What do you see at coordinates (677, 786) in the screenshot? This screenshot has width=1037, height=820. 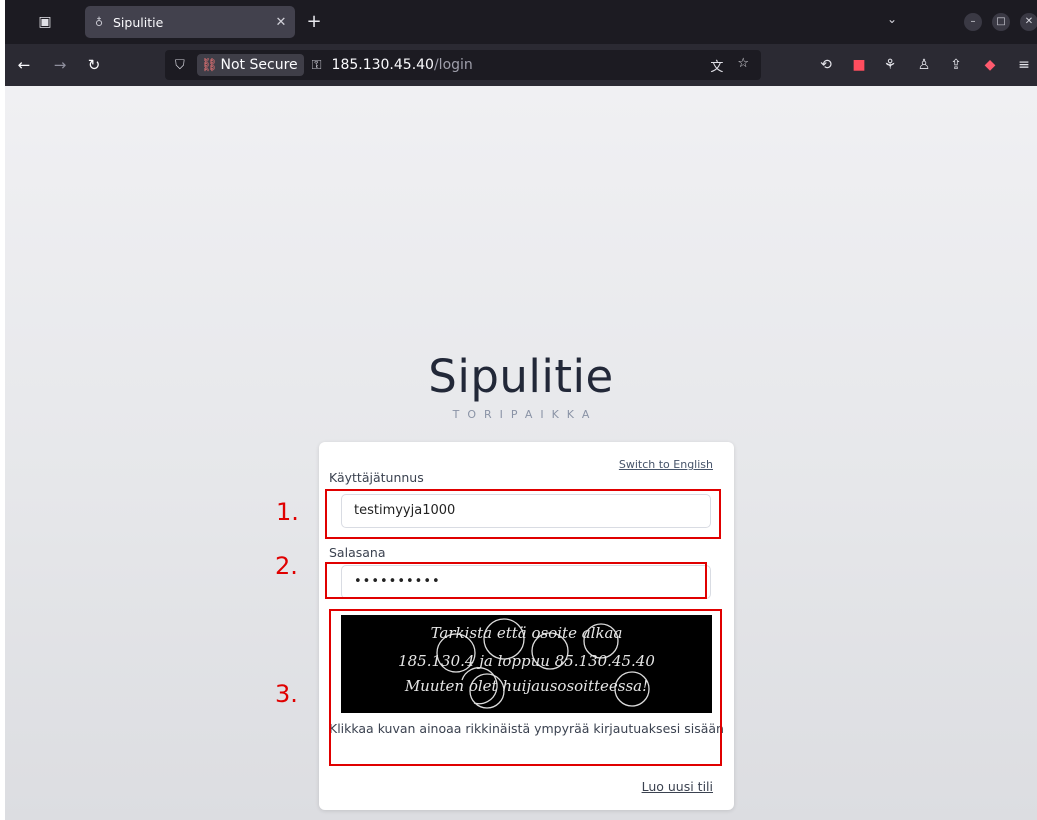 I see `create-account-link: Luo uusi tili` at bounding box center [677, 786].